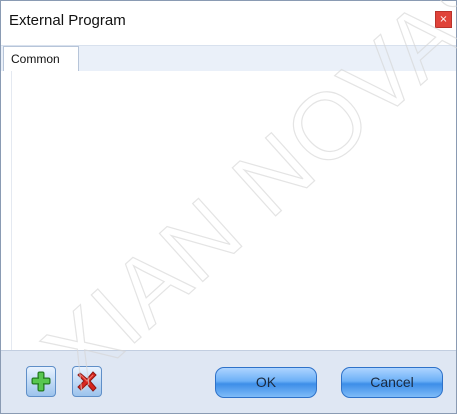 The height and width of the screenshot is (414, 457). Describe the element at coordinates (443, 19) in the screenshot. I see `close-button: ×` at that location.